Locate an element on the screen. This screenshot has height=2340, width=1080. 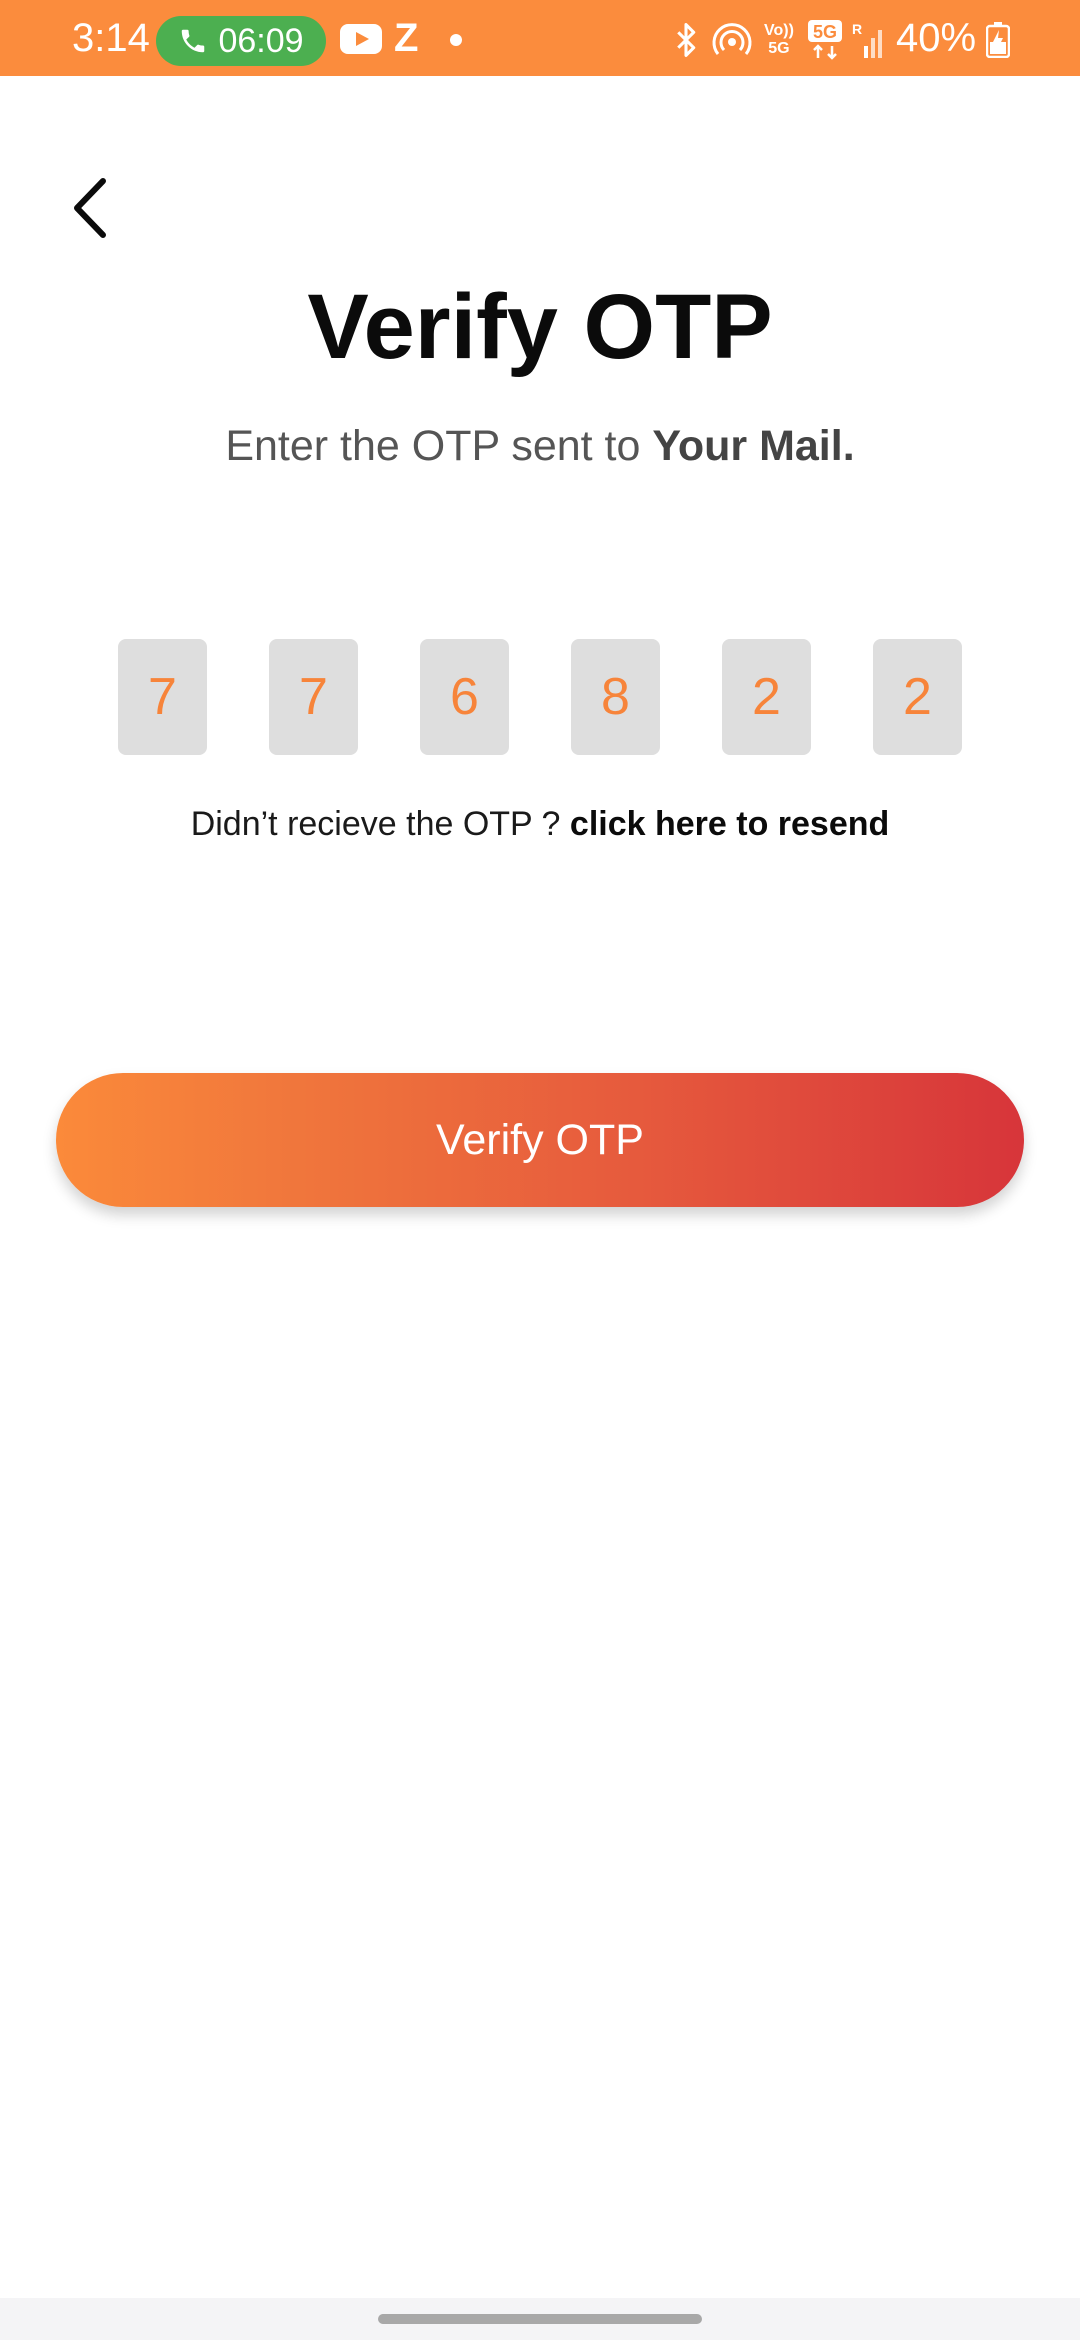
hotspot-icon is located at coordinates (732, 39).